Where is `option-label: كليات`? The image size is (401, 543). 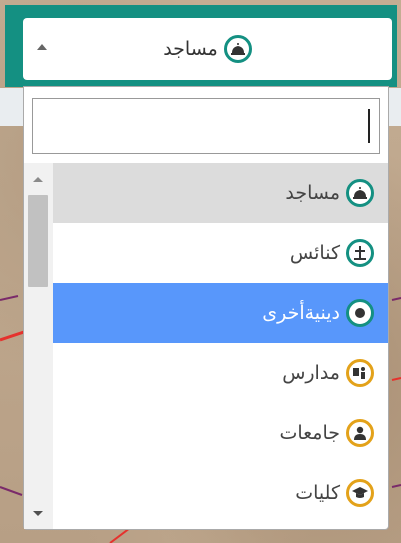 option-label: كليات is located at coordinates (317, 493).